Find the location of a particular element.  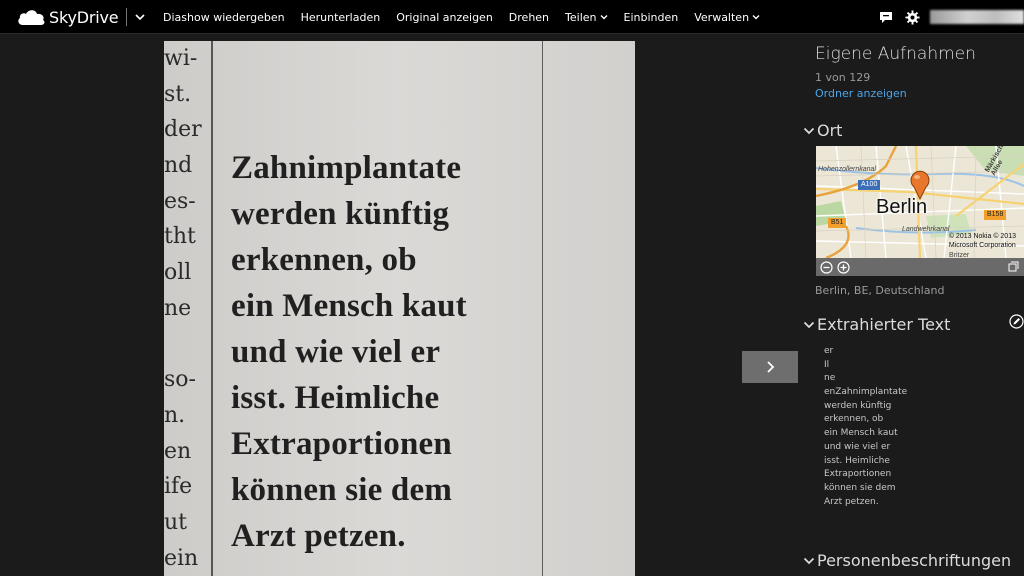

fragment-line: der is located at coordinates (183, 130).